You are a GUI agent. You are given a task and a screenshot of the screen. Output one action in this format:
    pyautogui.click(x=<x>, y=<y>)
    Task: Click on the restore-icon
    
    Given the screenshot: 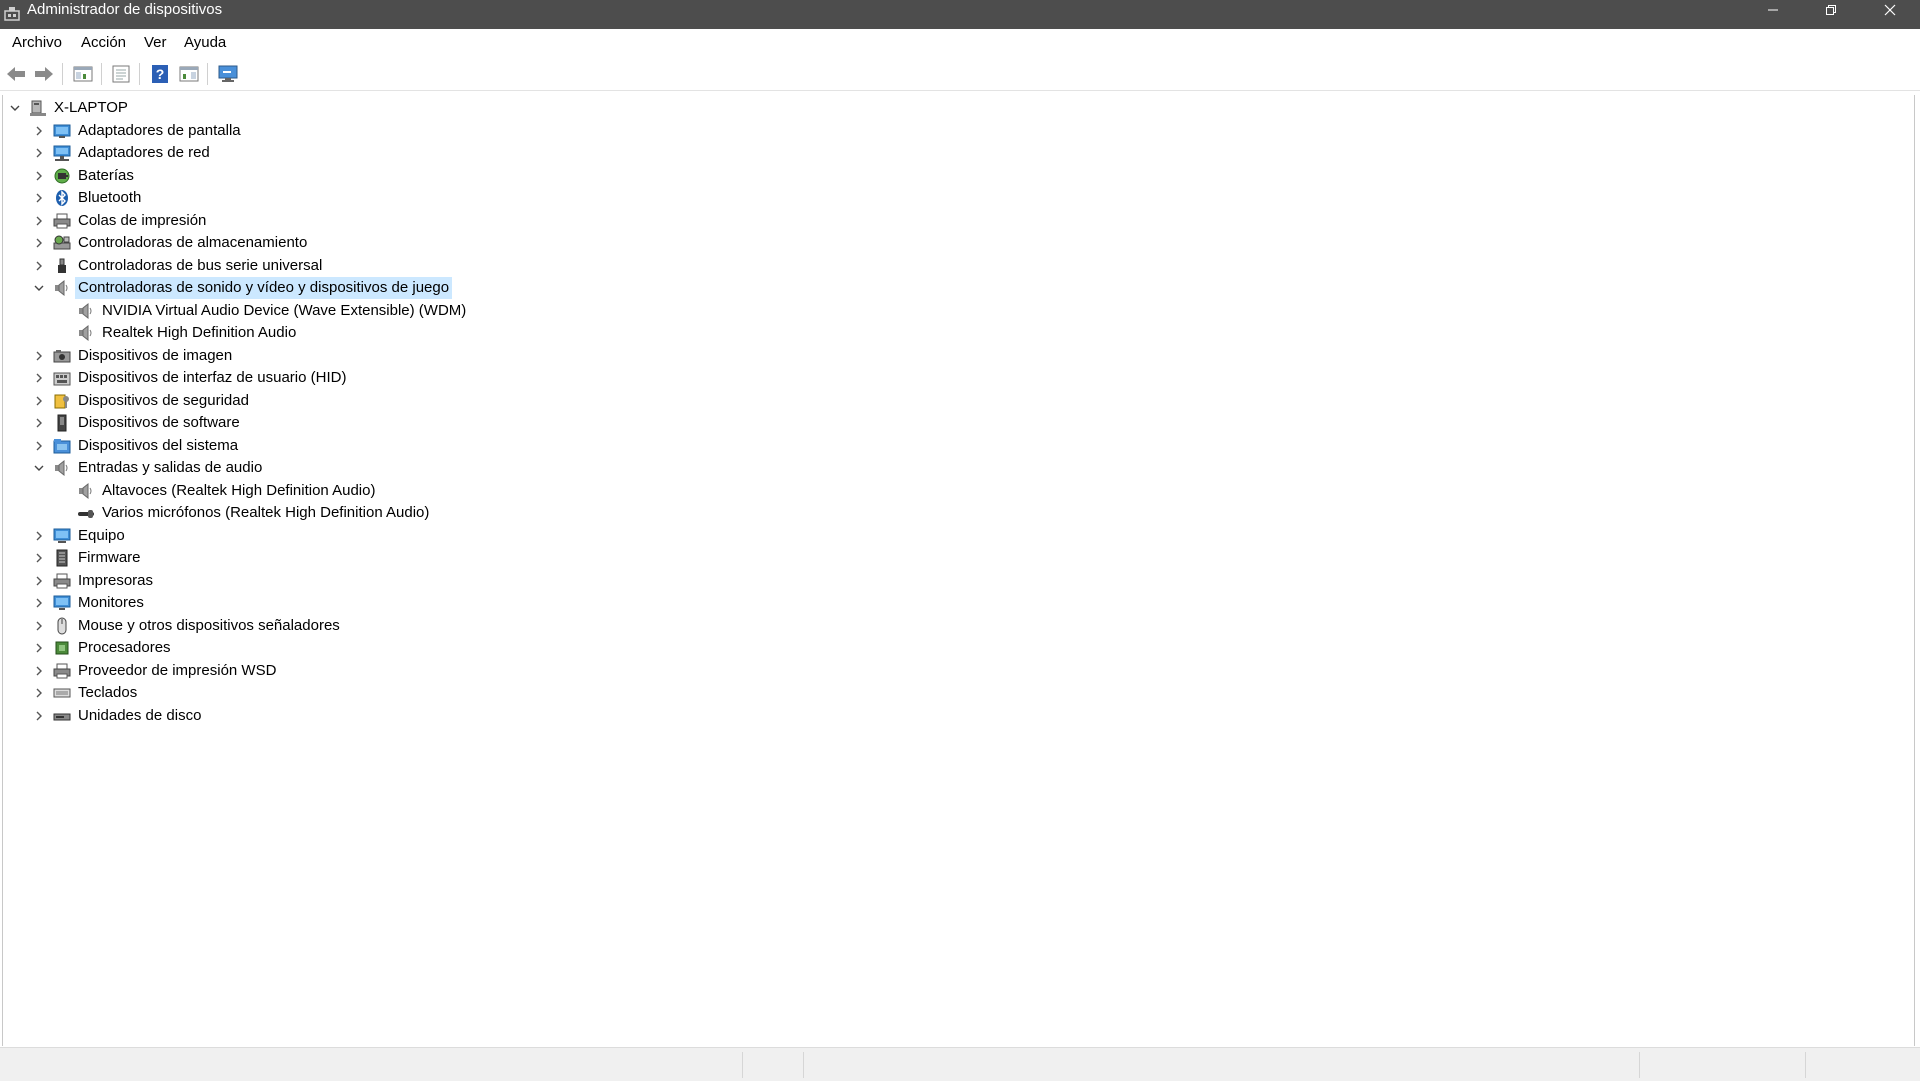 What is the action you would take?
    pyautogui.click(x=1831, y=10)
    